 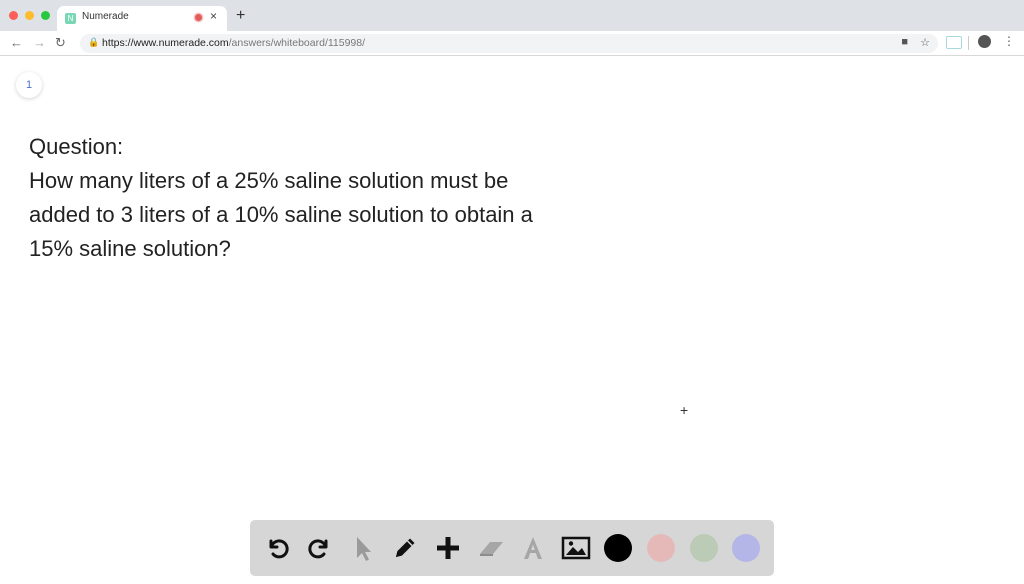 What do you see at coordinates (576, 548) in the screenshot?
I see `image-icon` at bounding box center [576, 548].